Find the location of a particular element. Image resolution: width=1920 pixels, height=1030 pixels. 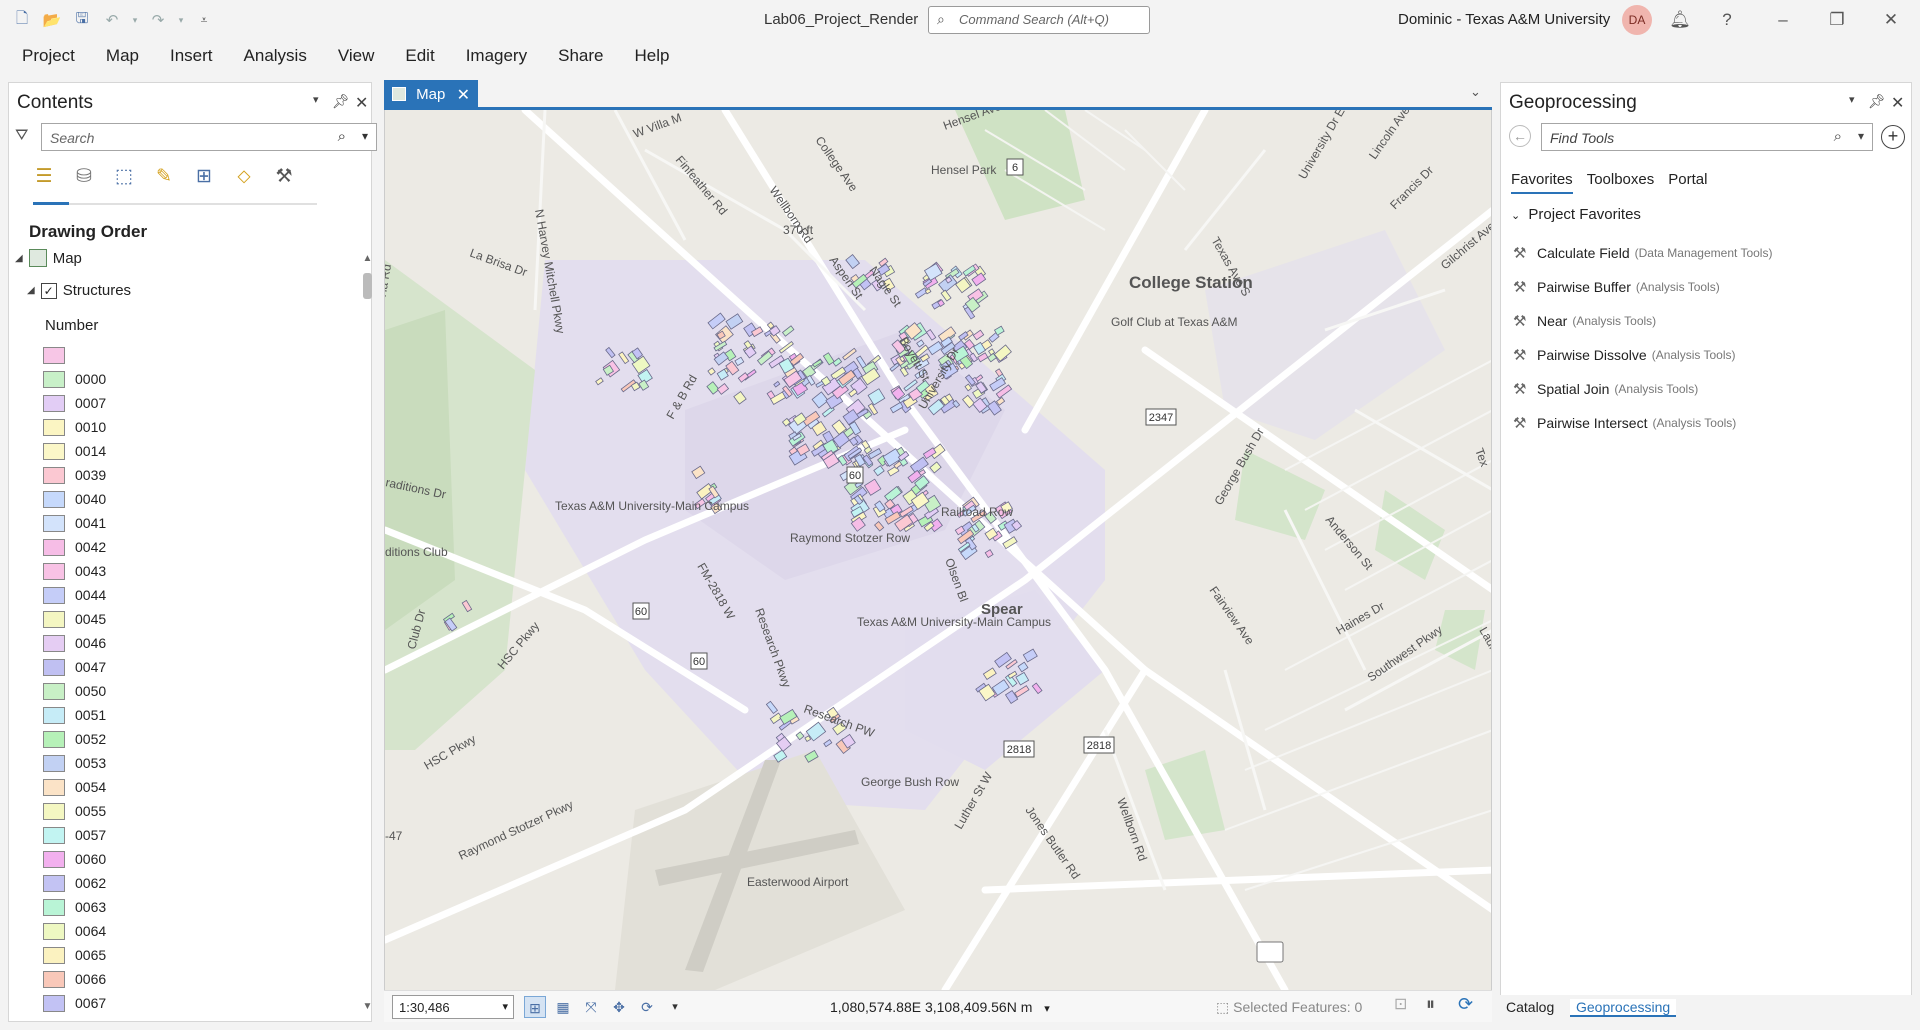

contents-scrollbar: ▲ ▼ is located at coordinates (367, 633).